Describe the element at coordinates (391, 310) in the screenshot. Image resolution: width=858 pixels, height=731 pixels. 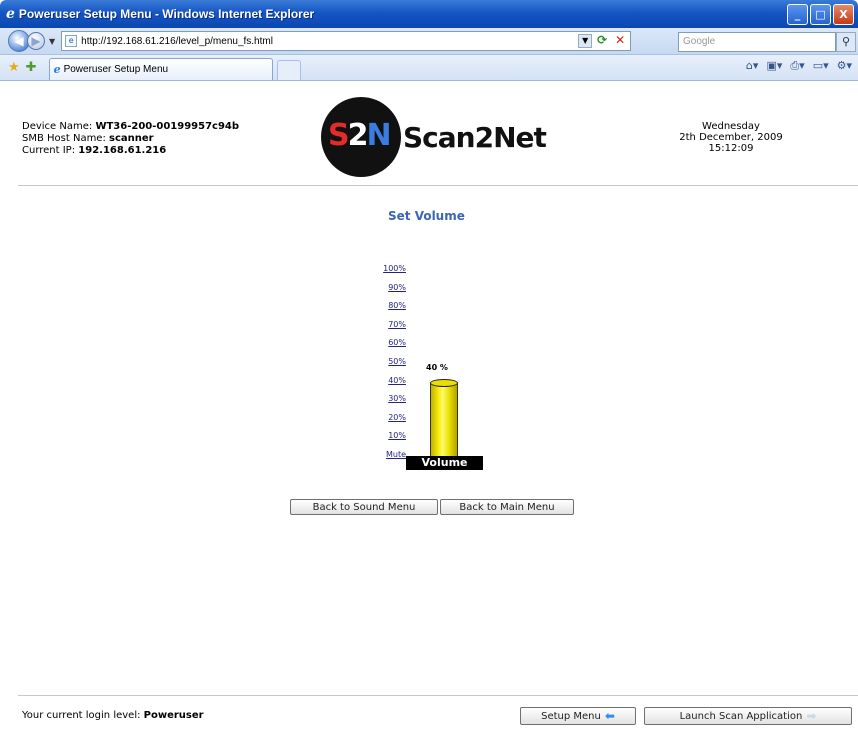
I see `volume-level-link: 80%` at that location.